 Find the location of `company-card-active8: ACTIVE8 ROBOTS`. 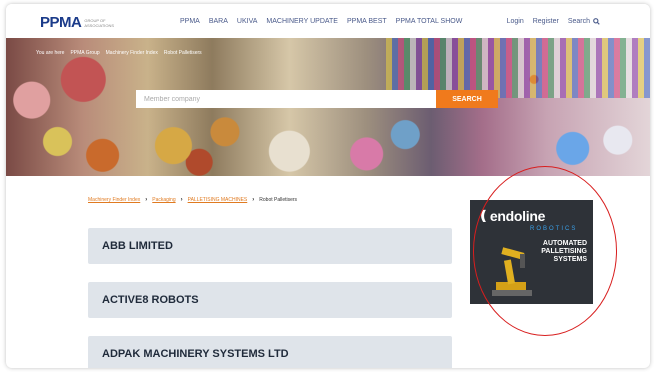

company-card-active8: ACTIVE8 ROBOTS is located at coordinates (270, 300).